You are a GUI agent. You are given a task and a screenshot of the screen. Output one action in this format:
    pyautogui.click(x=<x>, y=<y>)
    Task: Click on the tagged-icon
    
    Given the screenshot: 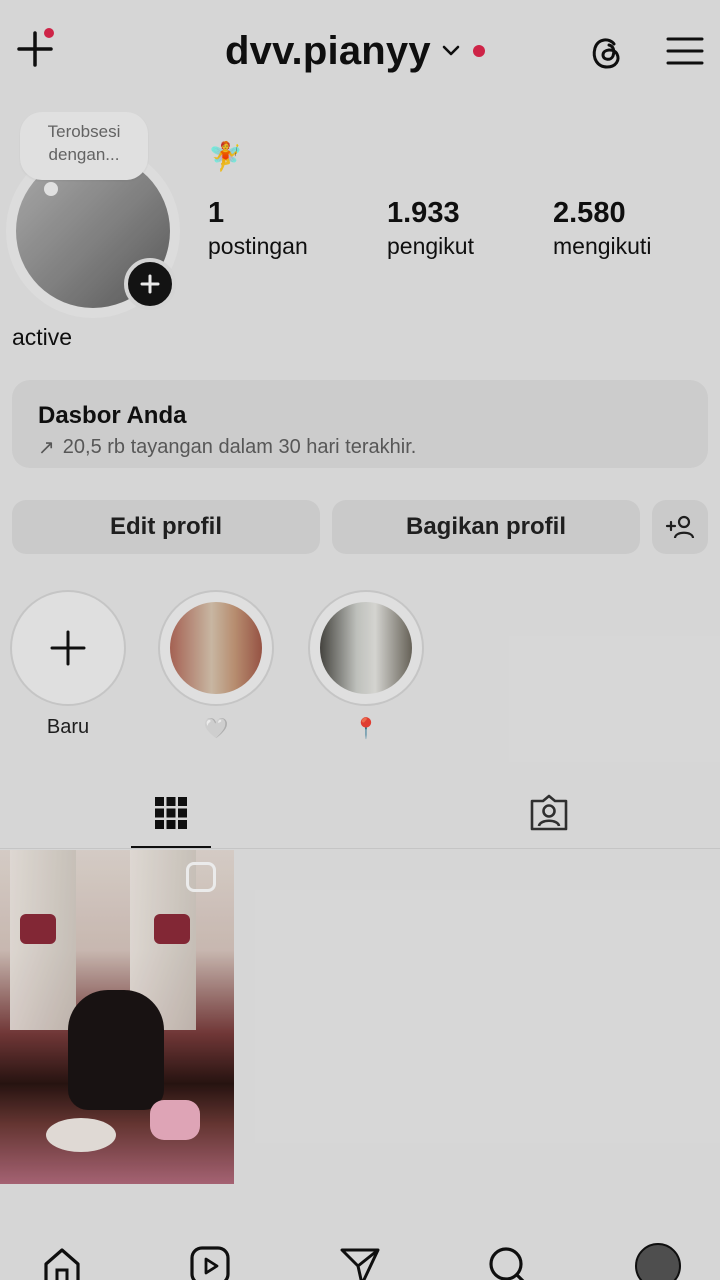 What is the action you would take?
    pyautogui.click(x=549, y=812)
    